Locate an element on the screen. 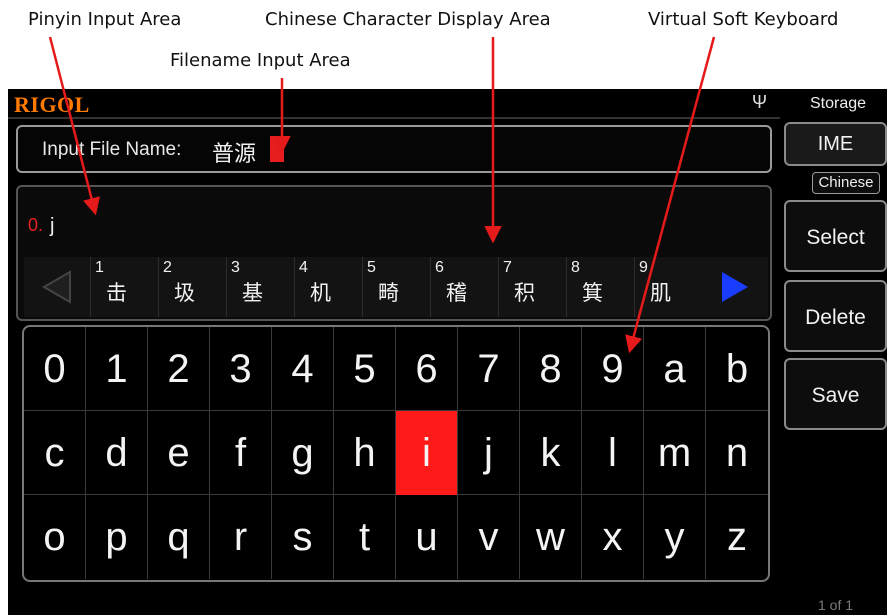  next-page-arrow-icon is located at coordinates (735, 287).